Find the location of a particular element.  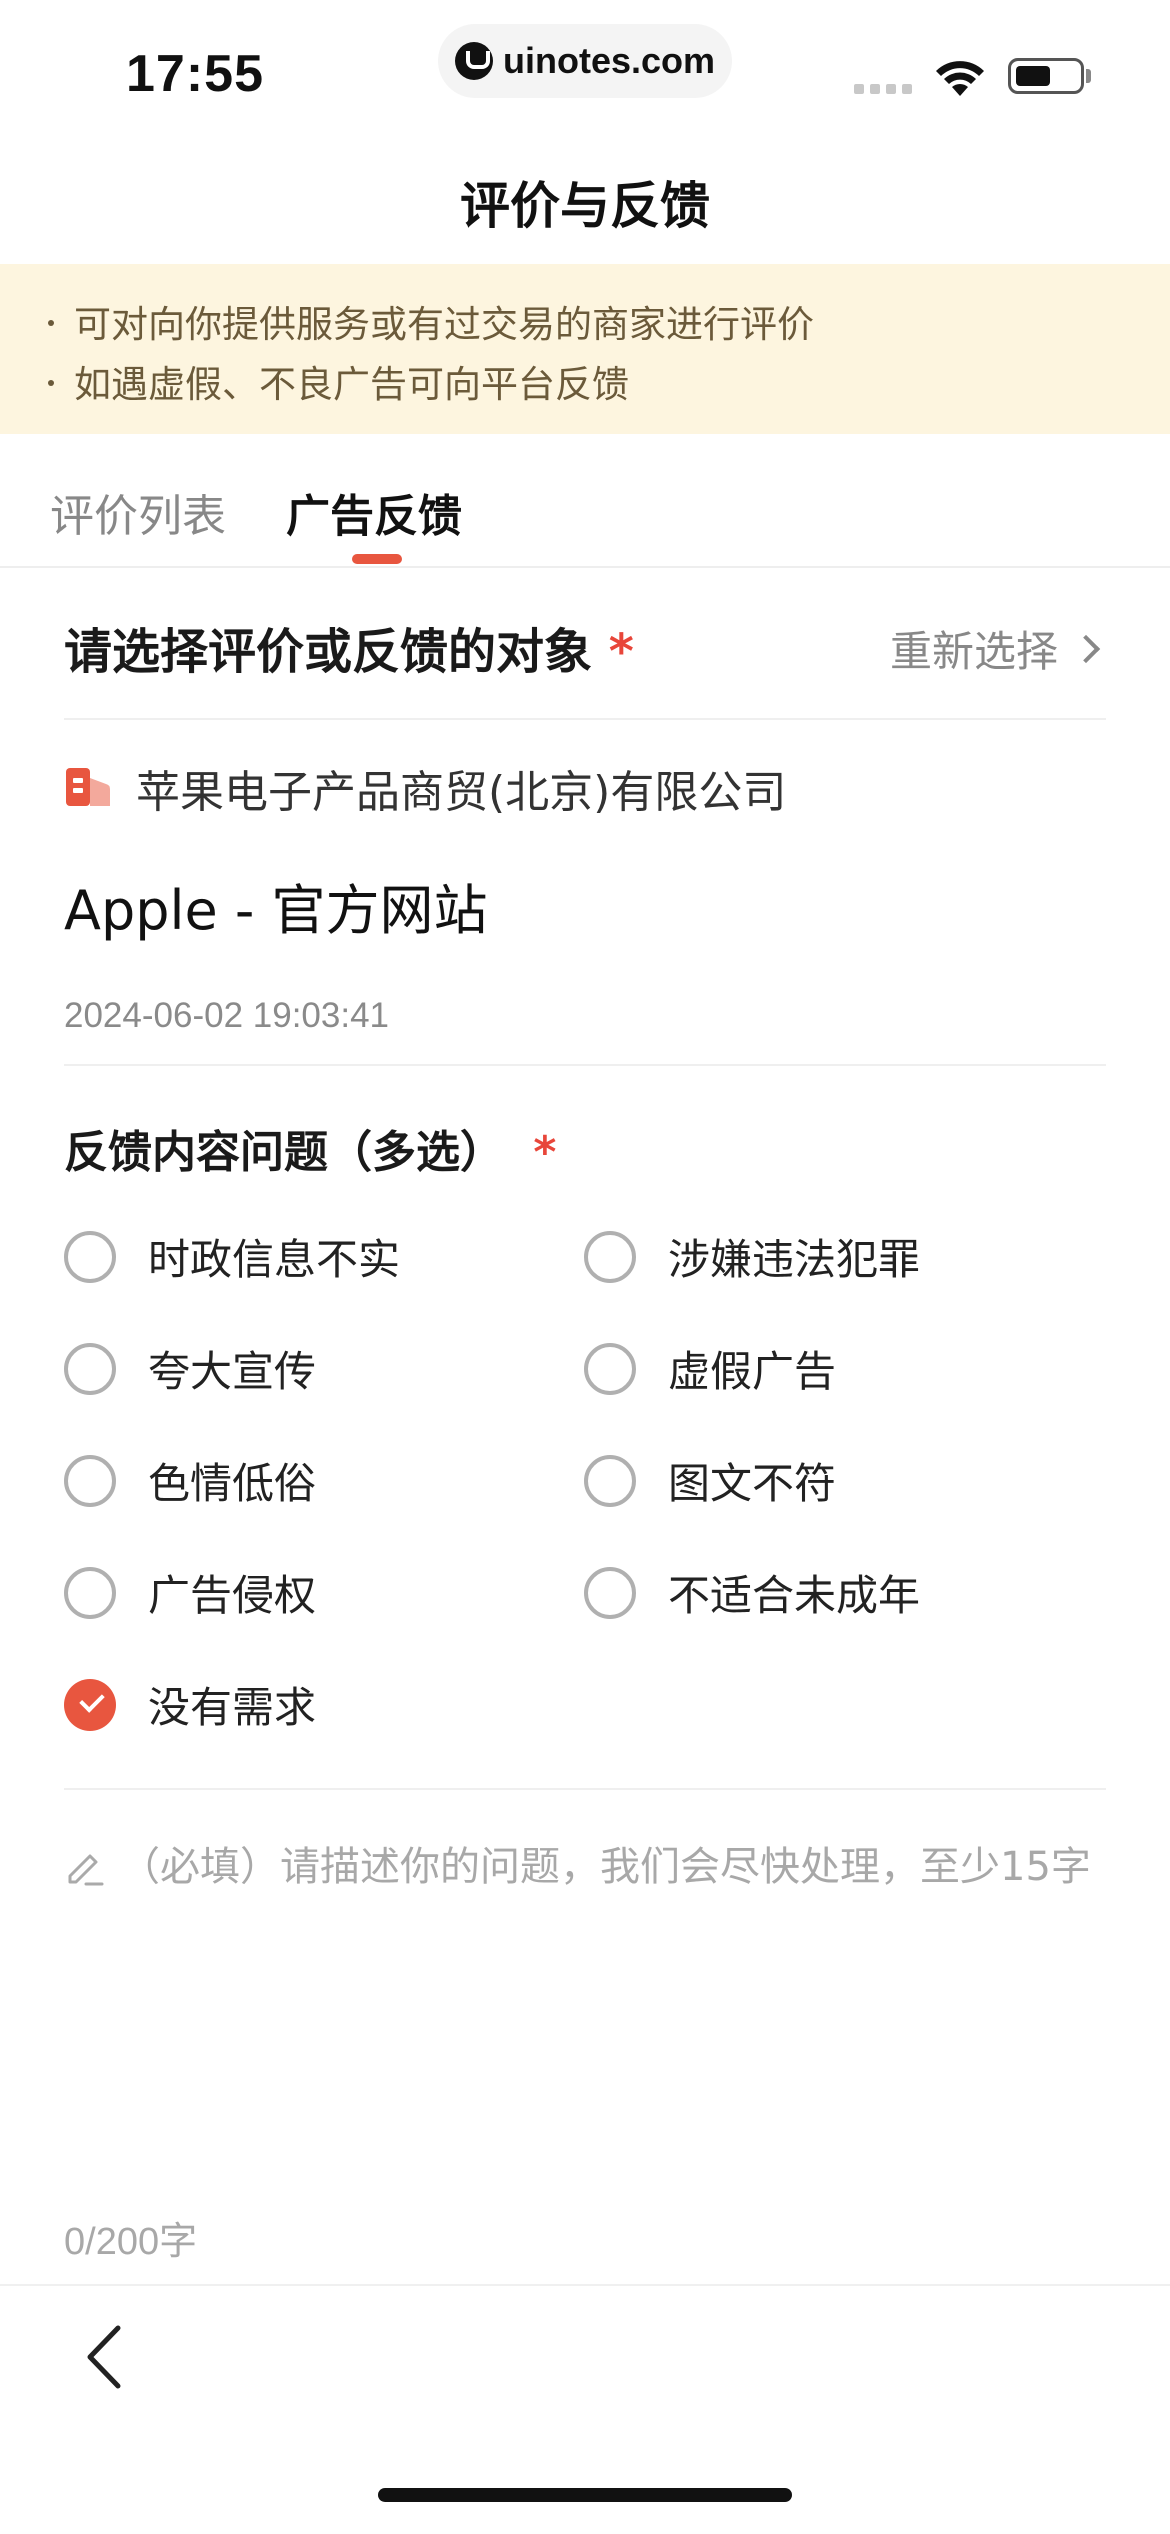

status-bar: 17:55 uinotes.com is located at coordinates (585, 65).